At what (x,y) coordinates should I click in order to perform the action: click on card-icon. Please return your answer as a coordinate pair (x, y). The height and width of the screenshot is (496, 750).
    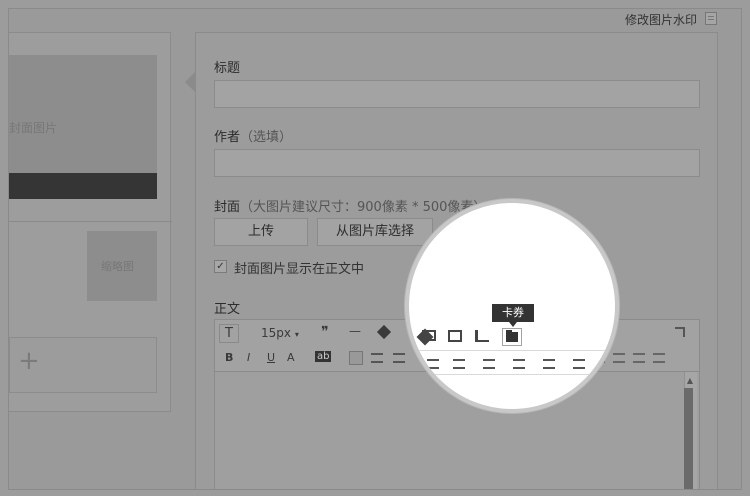
    Looking at the image, I should click on (512, 336).